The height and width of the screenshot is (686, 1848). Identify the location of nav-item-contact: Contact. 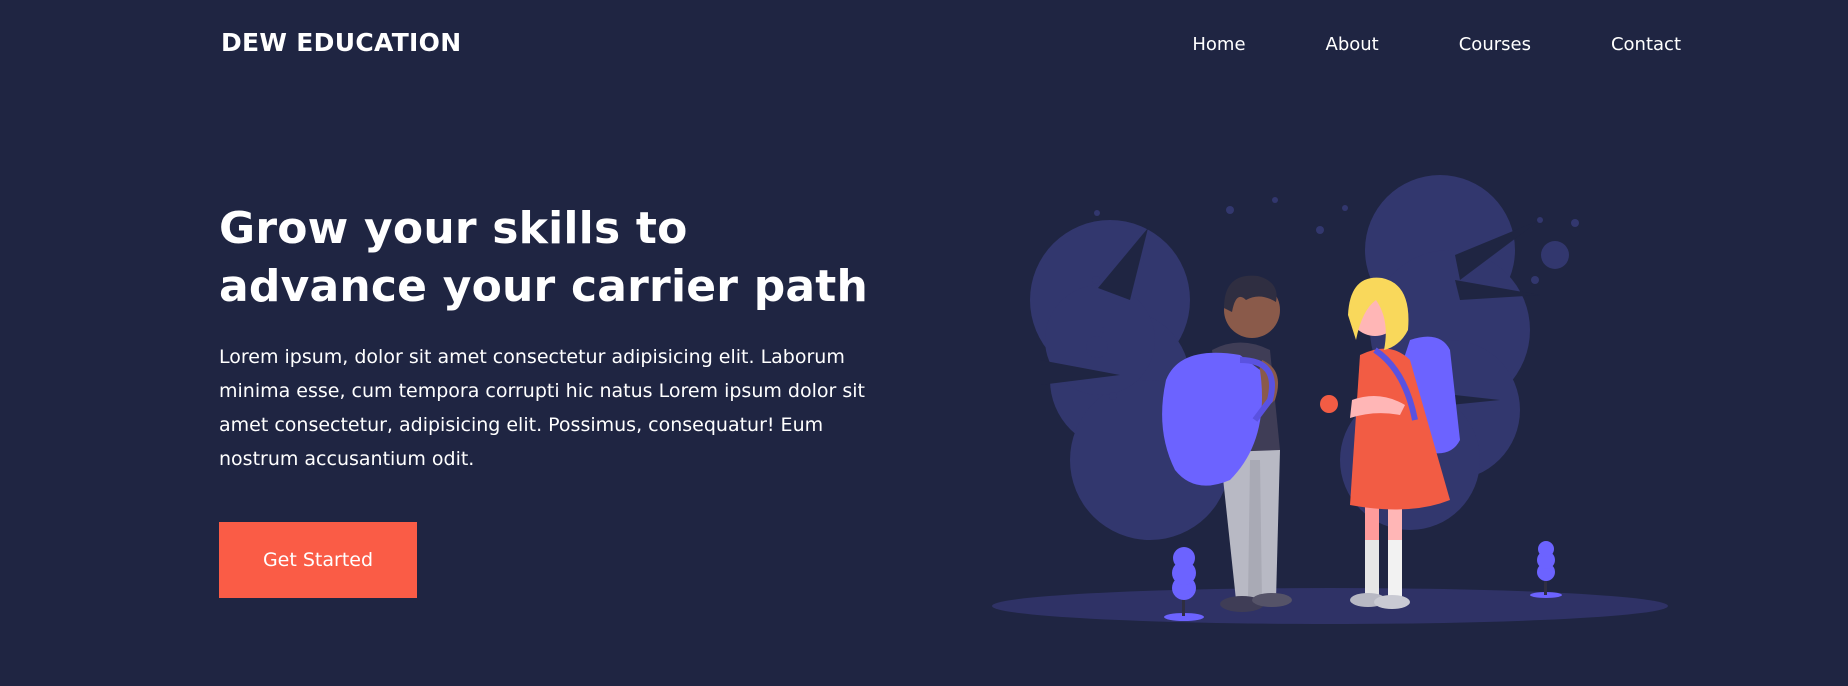
(1646, 44).